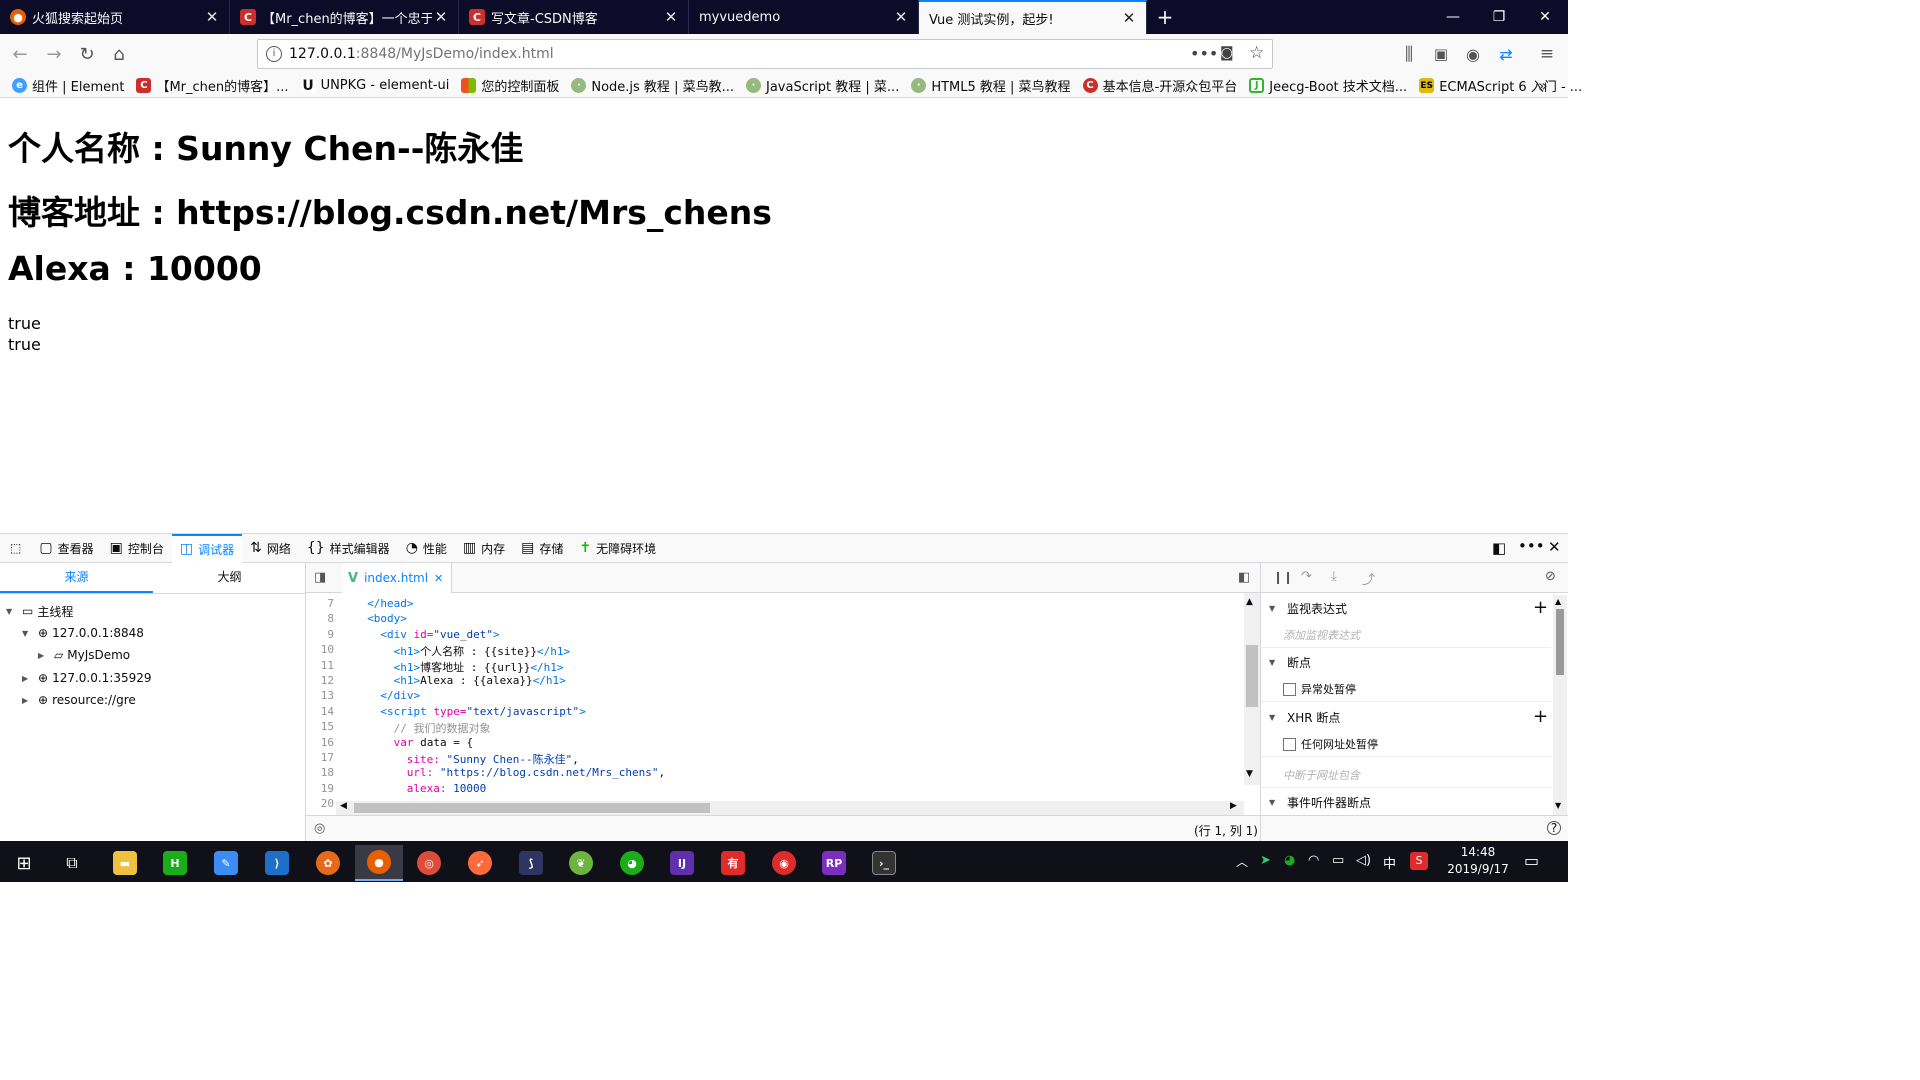 This screenshot has width=1920, height=1080. Describe the element at coordinates (1252, 689) in the screenshot. I see `vertical-scrollbar: ▲ ▼` at that location.